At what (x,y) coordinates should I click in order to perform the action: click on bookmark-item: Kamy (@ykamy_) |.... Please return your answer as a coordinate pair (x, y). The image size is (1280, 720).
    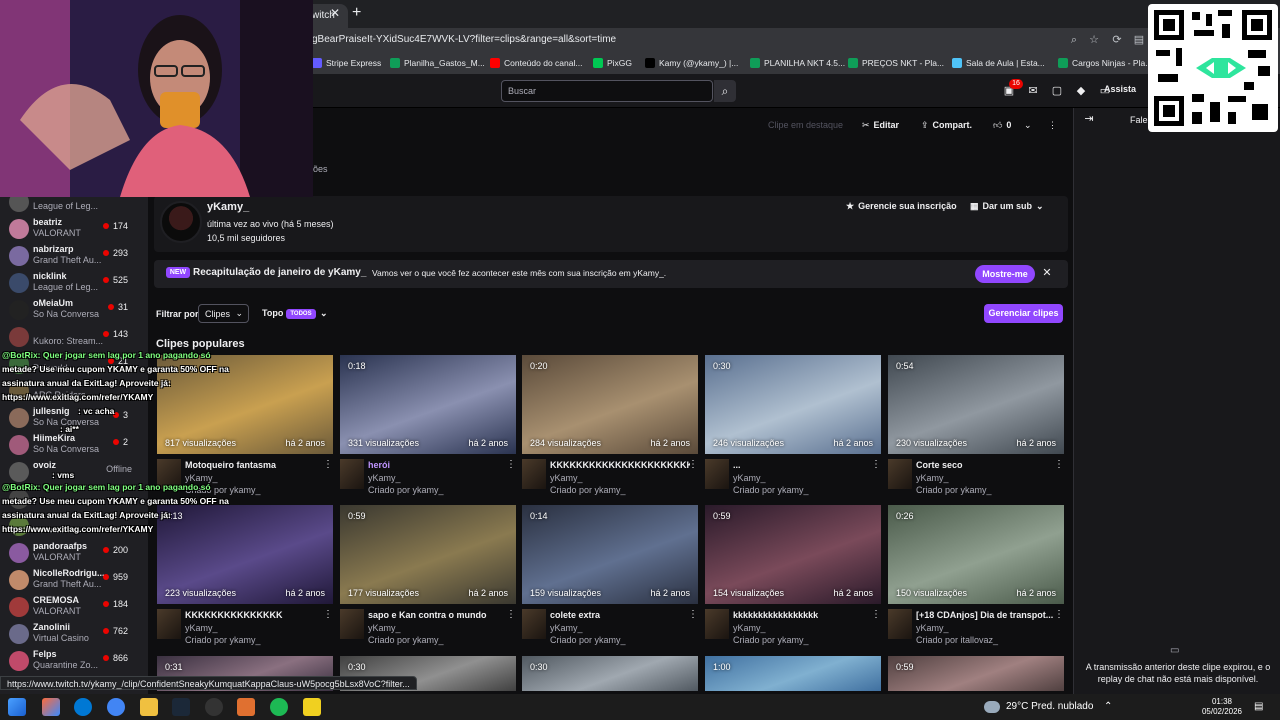
    Looking at the image, I should click on (691, 63).